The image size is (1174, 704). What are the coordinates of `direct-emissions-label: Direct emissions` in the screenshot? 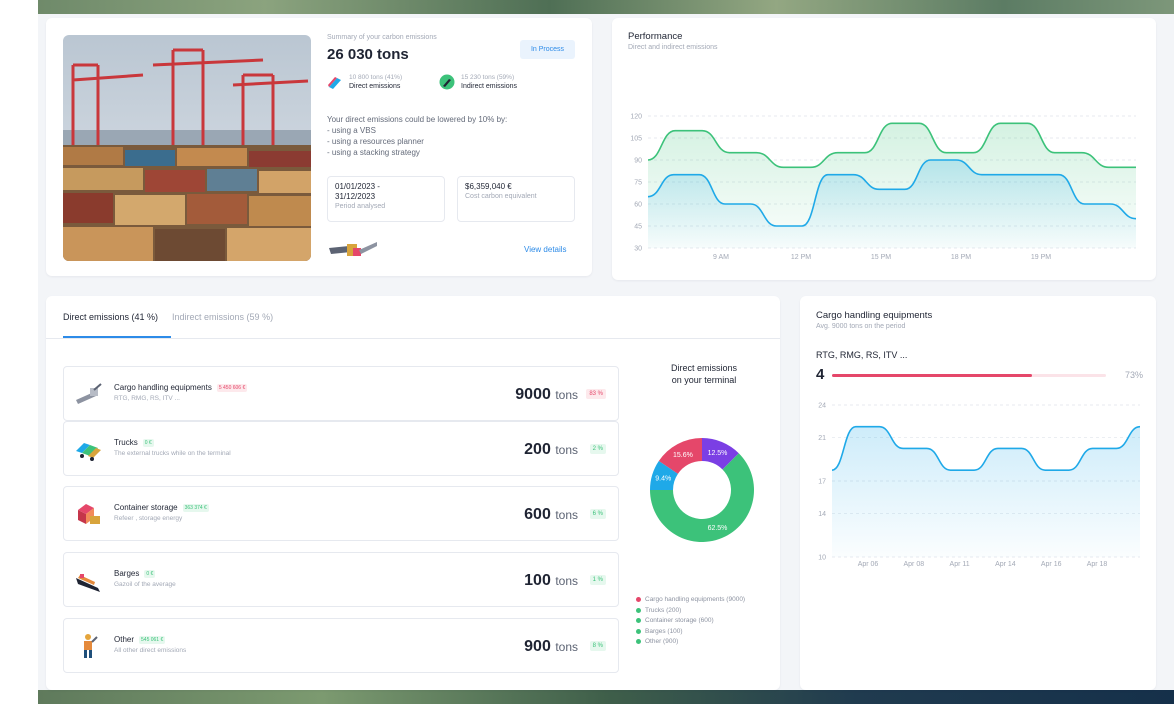 It's located at (375, 86).